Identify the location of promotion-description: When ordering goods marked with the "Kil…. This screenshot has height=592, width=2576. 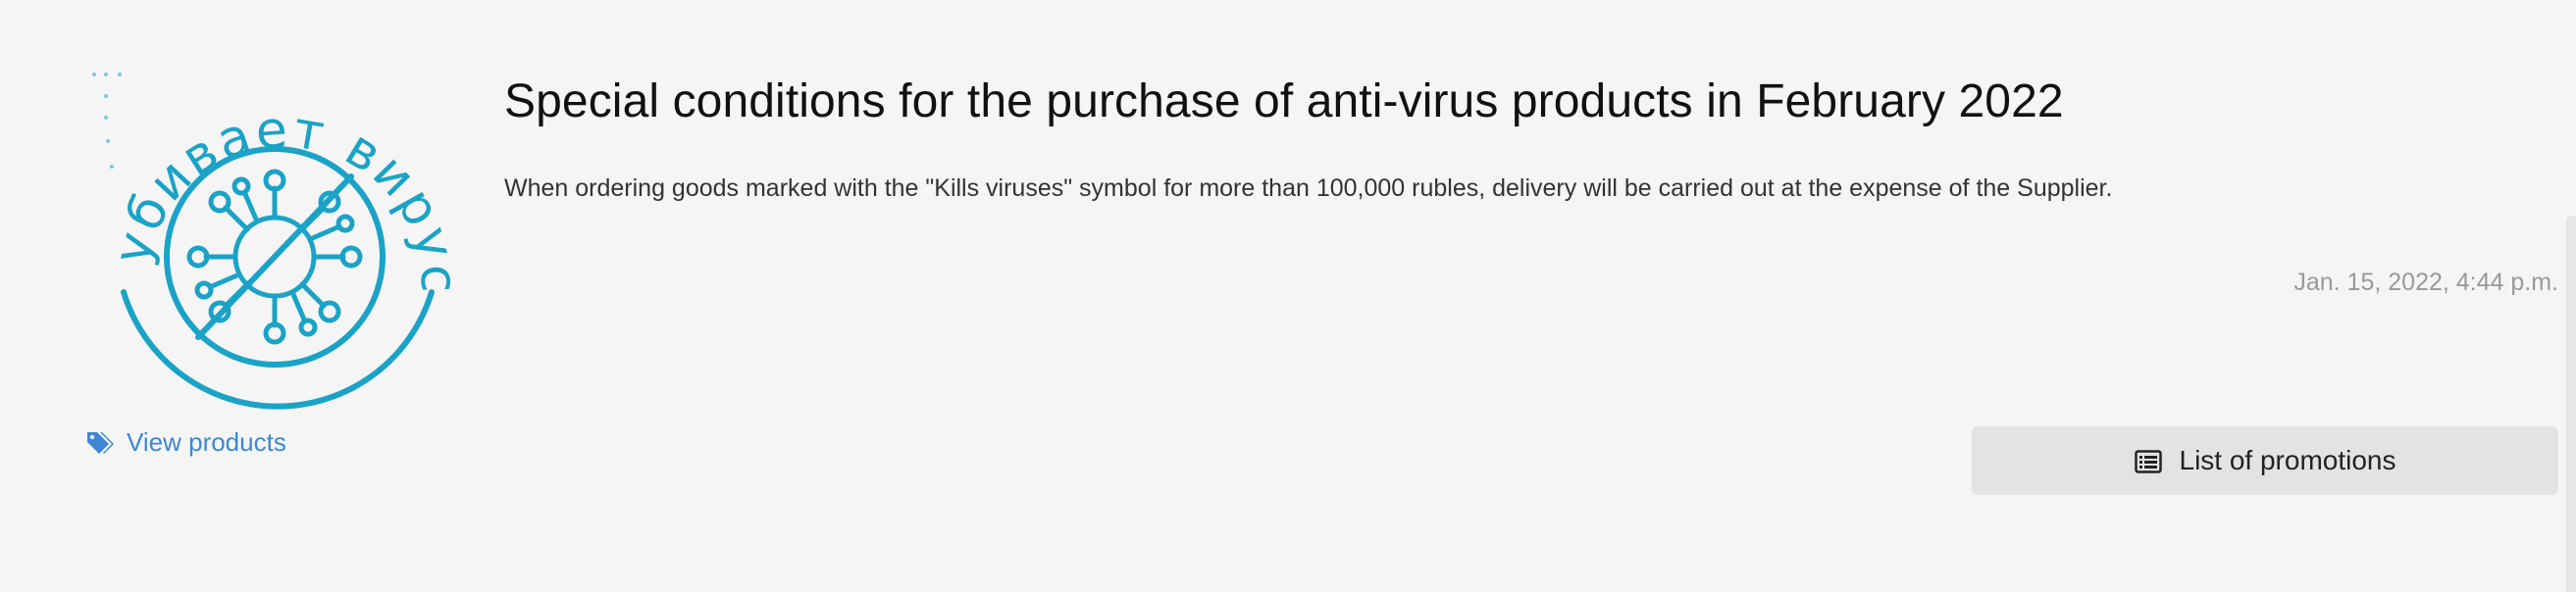
(1308, 188).